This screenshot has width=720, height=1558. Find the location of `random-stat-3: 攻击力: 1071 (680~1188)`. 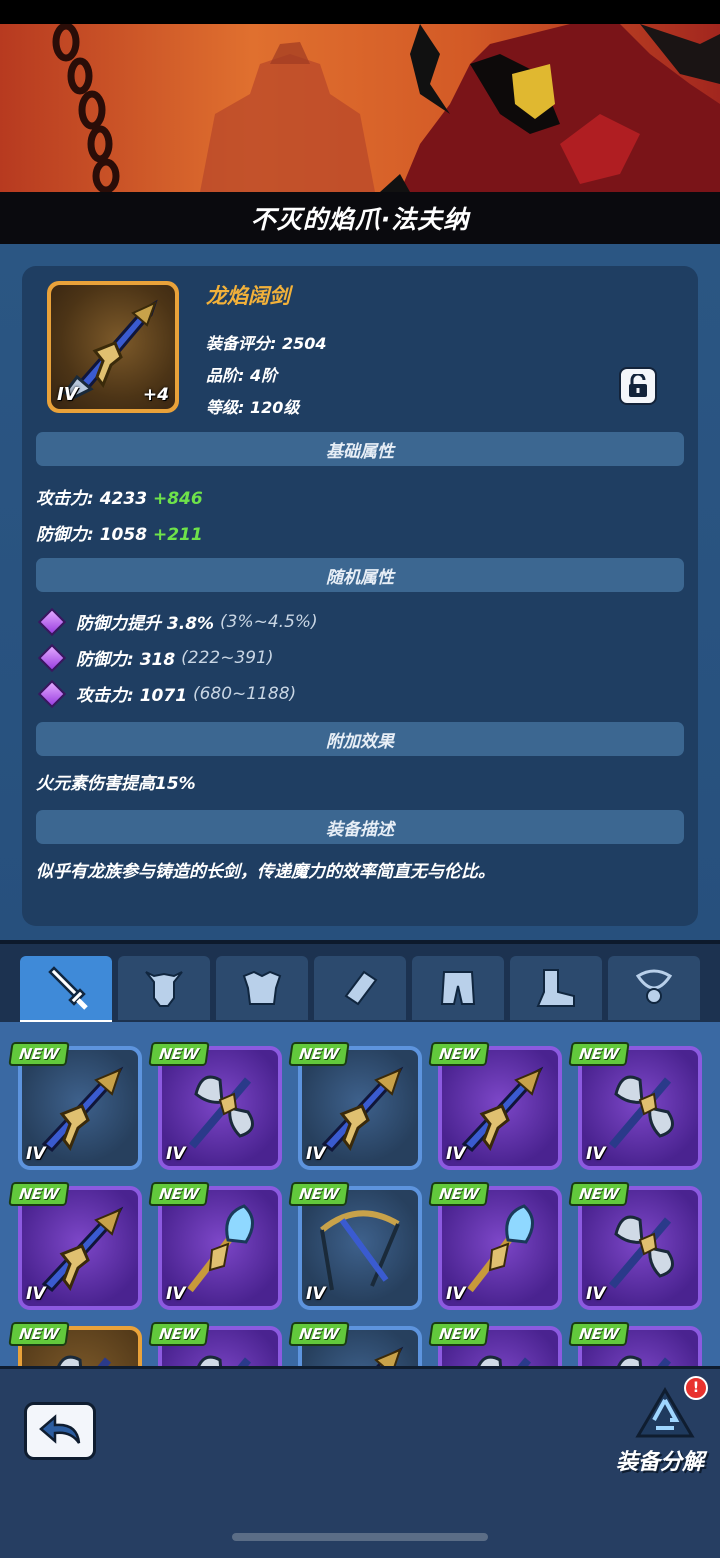

random-stat-3: 攻击力: 1071 (680~1188) is located at coordinates (166, 693).